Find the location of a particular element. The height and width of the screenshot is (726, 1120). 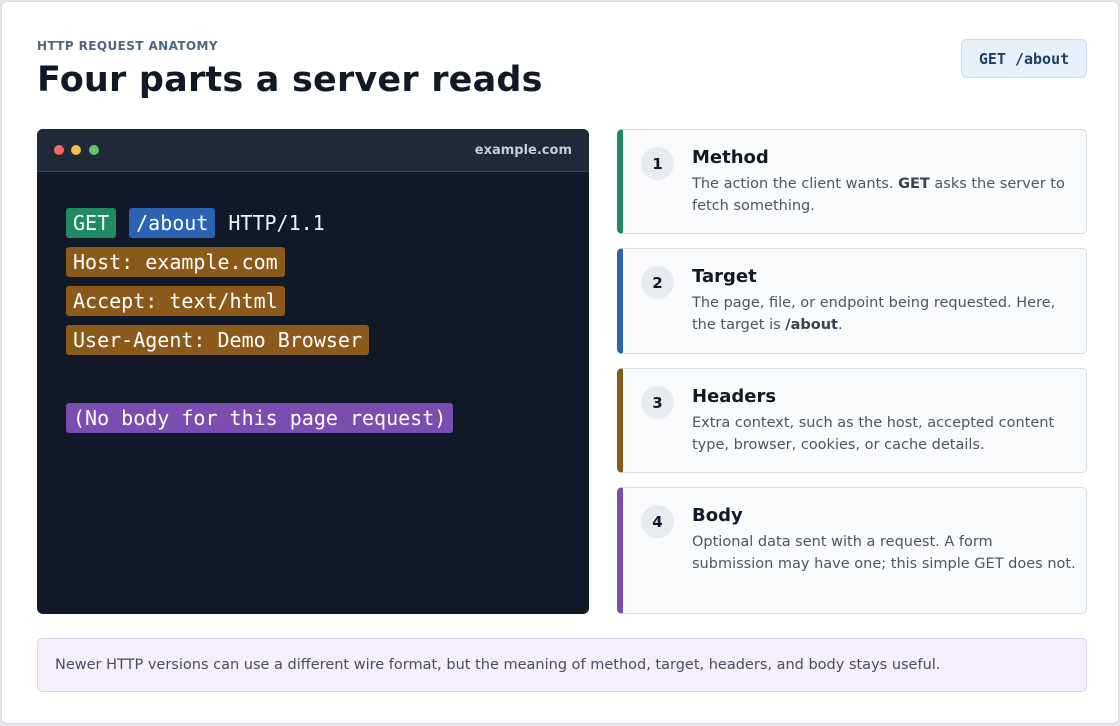

request-badge: GET /about is located at coordinates (1024, 58).